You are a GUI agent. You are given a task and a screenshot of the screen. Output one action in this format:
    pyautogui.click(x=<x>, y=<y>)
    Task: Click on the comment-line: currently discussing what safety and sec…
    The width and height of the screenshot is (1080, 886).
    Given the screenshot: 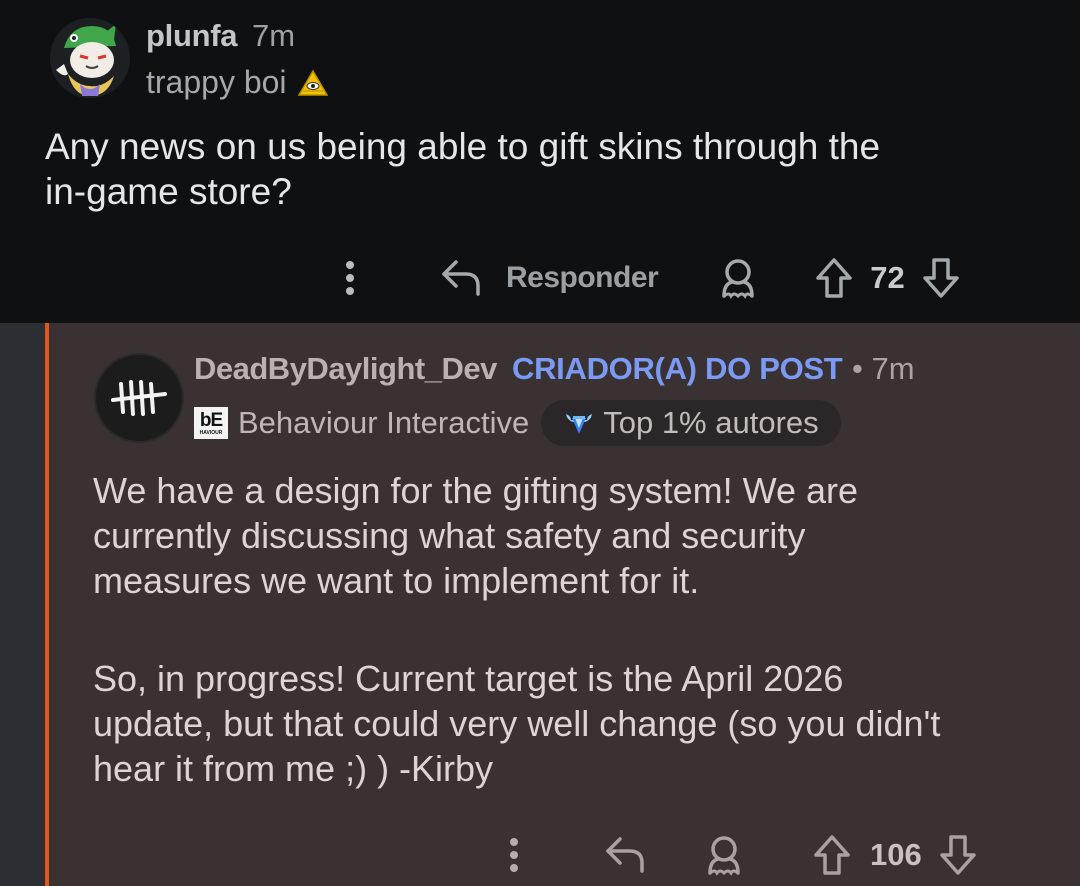 What is the action you would take?
    pyautogui.click(x=449, y=535)
    